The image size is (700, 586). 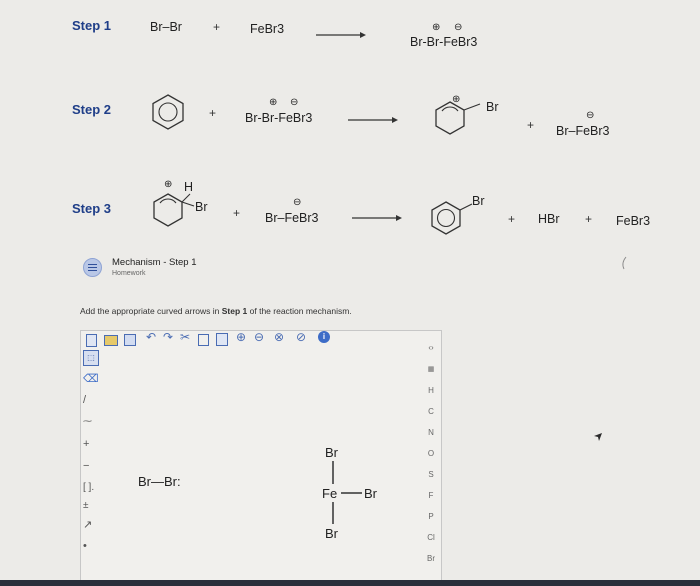 I want to click on bottom-bar, so click(x=350, y=583).